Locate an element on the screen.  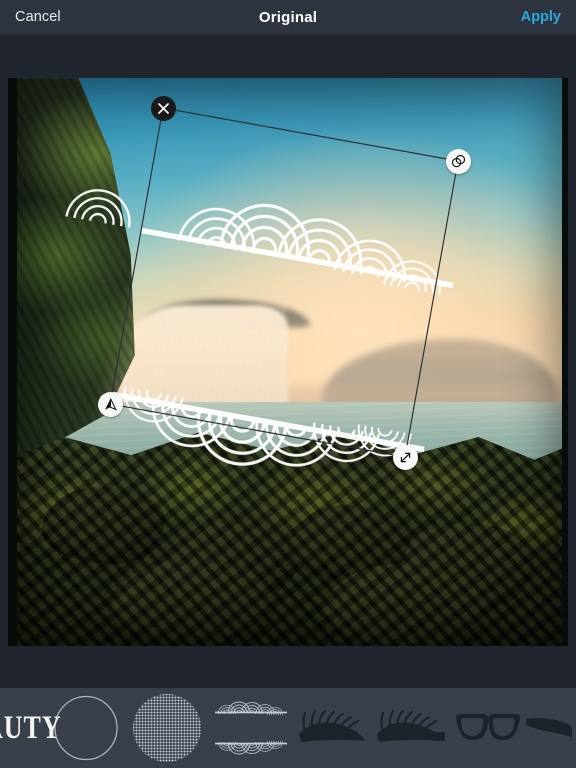
page-title: Original is located at coordinates (288, 17).